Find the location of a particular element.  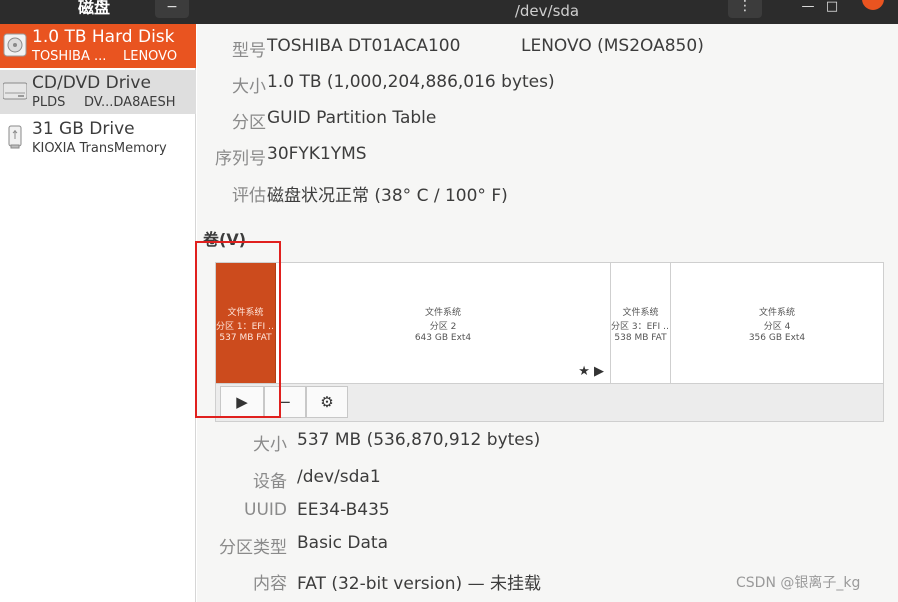

contents-label: 内容 is located at coordinates (270, 584).